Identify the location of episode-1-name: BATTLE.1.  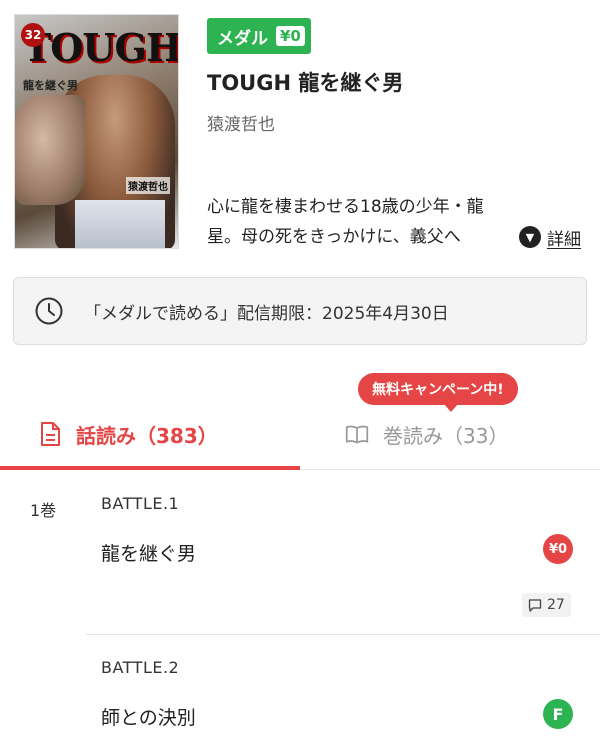
(140, 503).